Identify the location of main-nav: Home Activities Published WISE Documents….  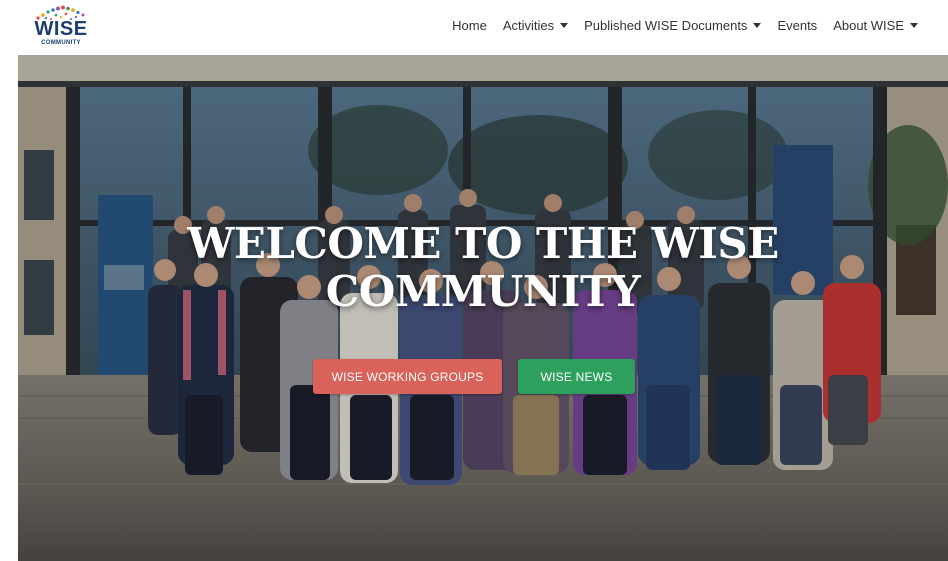
(685, 25).